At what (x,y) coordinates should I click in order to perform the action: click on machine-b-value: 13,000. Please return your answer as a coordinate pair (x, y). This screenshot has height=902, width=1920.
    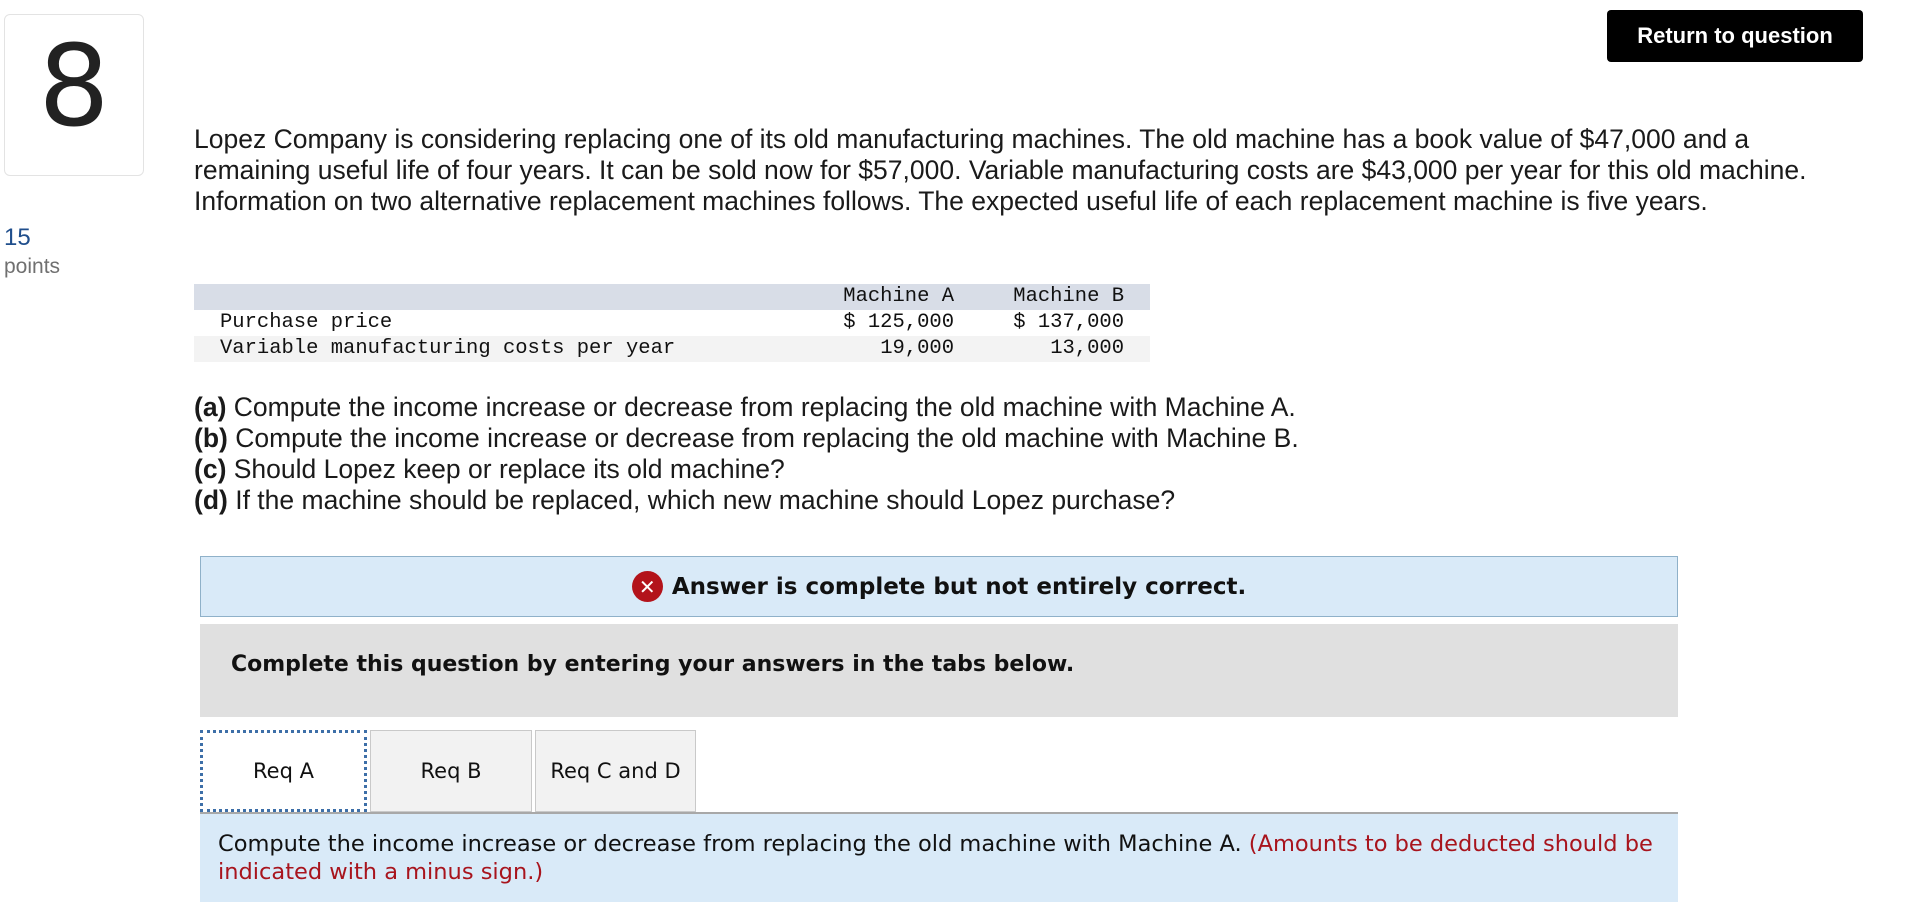
    Looking at the image, I should click on (1087, 348).